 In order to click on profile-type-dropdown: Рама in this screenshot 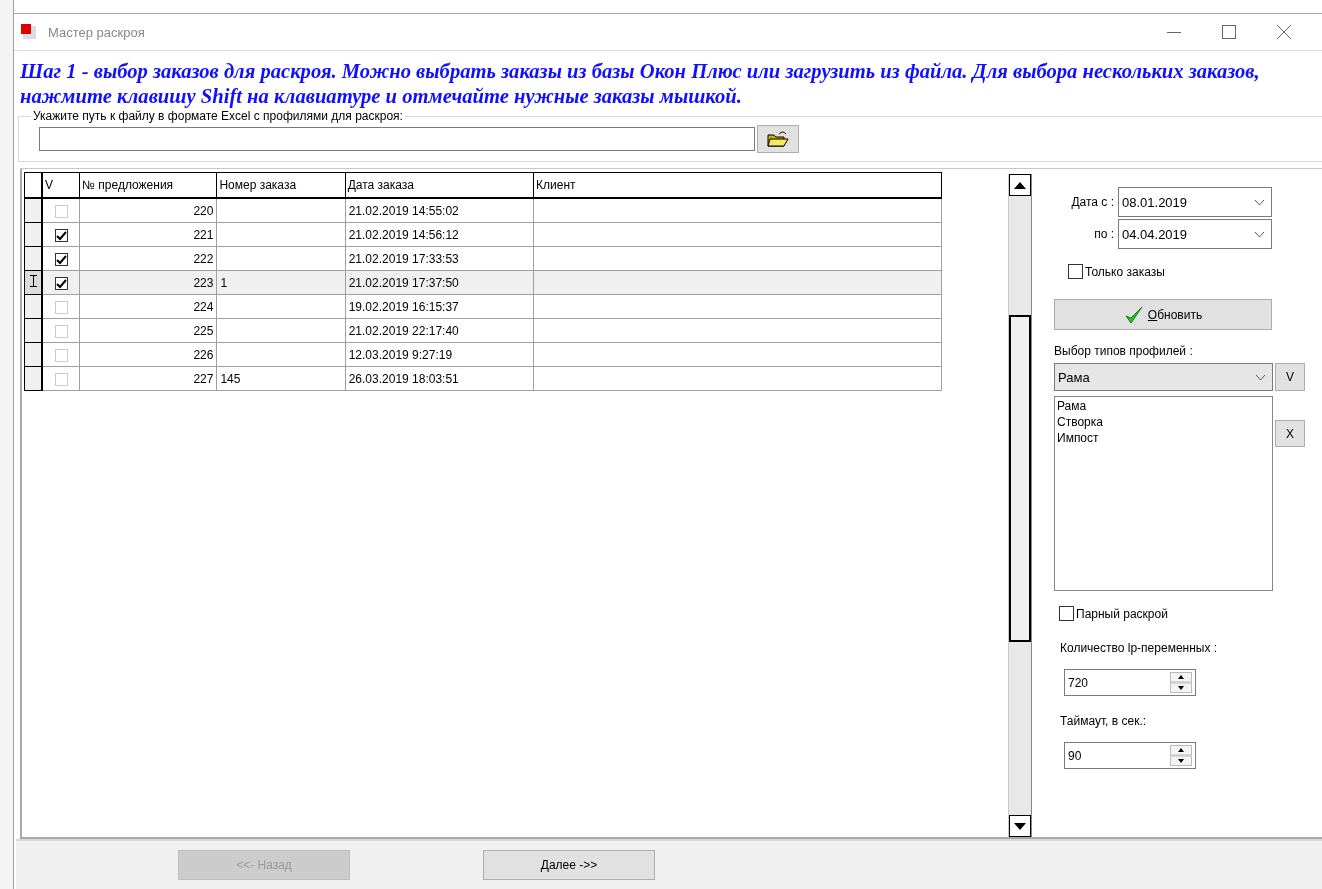, I will do `click(1163, 377)`.